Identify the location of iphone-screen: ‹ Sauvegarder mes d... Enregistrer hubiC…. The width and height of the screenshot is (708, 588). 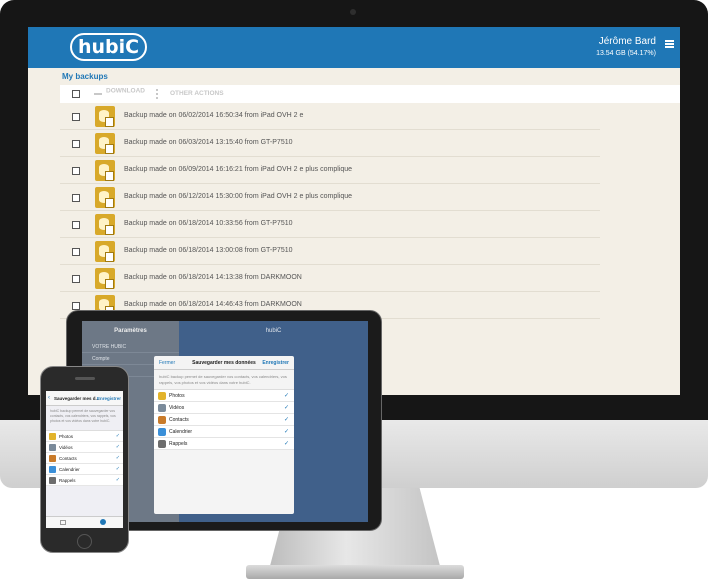
(84, 459).